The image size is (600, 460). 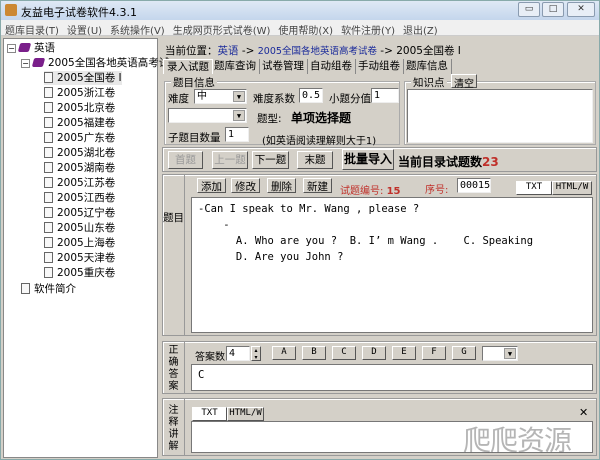 What do you see at coordinates (393, 191) in the screenshot?
I see `question-id: 15` at bounding box center [393, 191].